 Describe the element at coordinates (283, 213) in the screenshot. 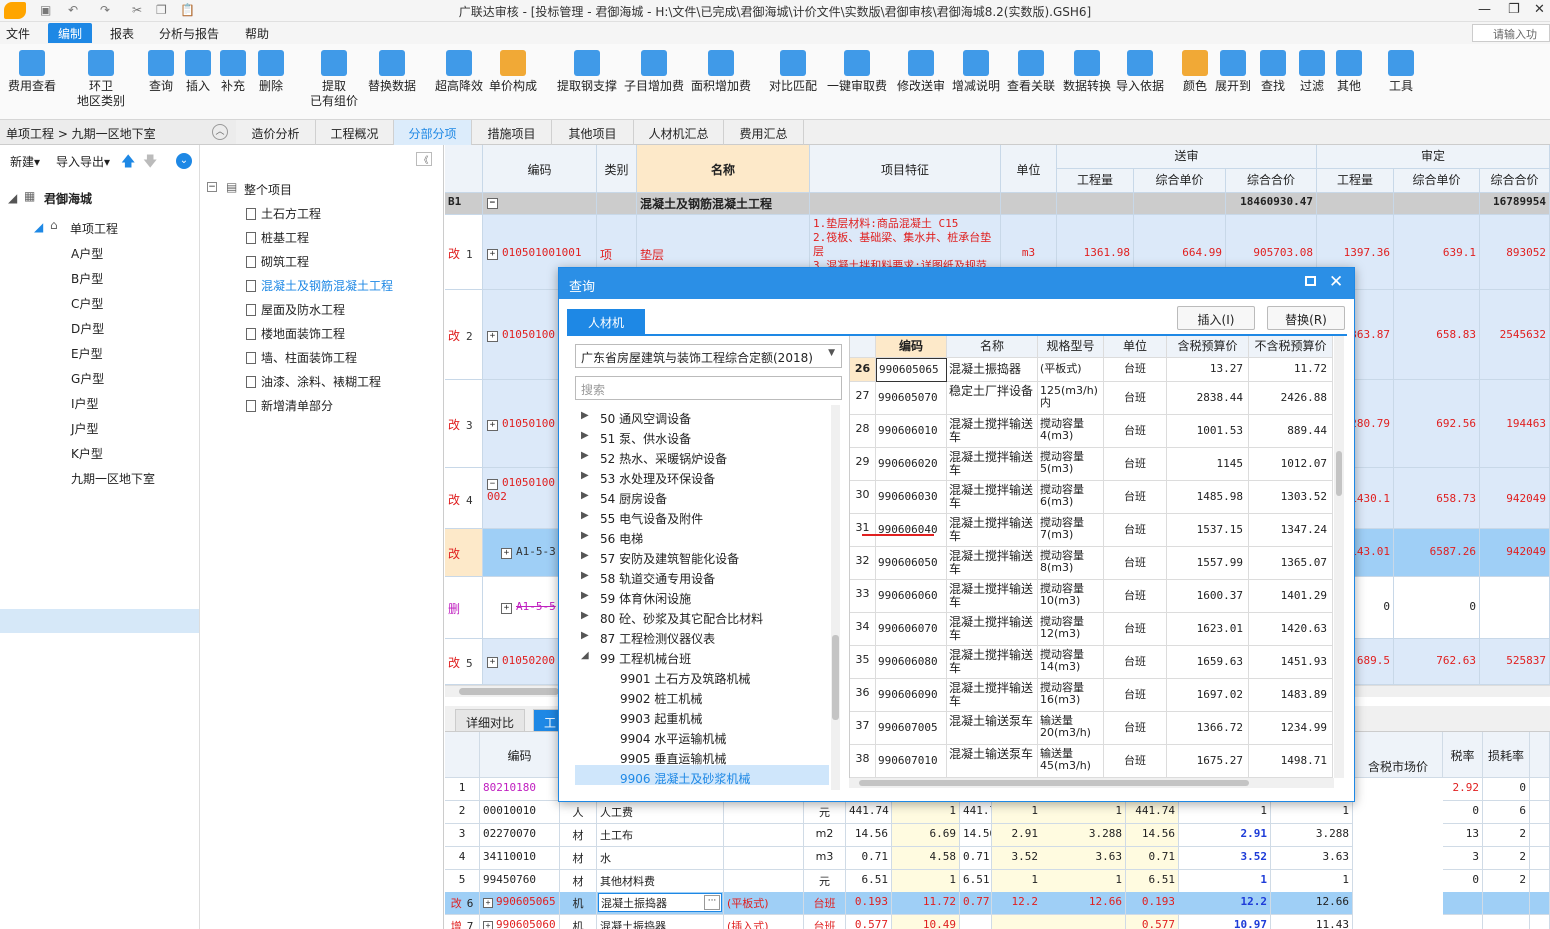

I see `section-item: 土石方工程` at that location.